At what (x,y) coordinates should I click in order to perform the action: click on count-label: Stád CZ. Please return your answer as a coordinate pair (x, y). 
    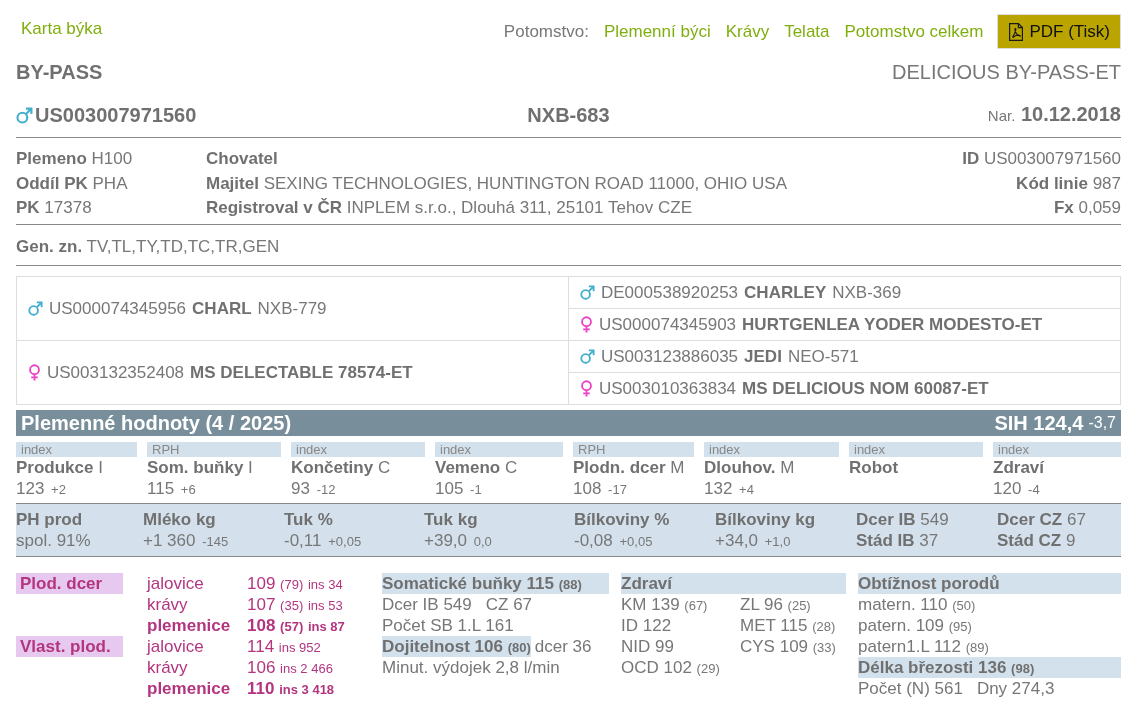
    Looking at the image, I should click on (1029, 540).